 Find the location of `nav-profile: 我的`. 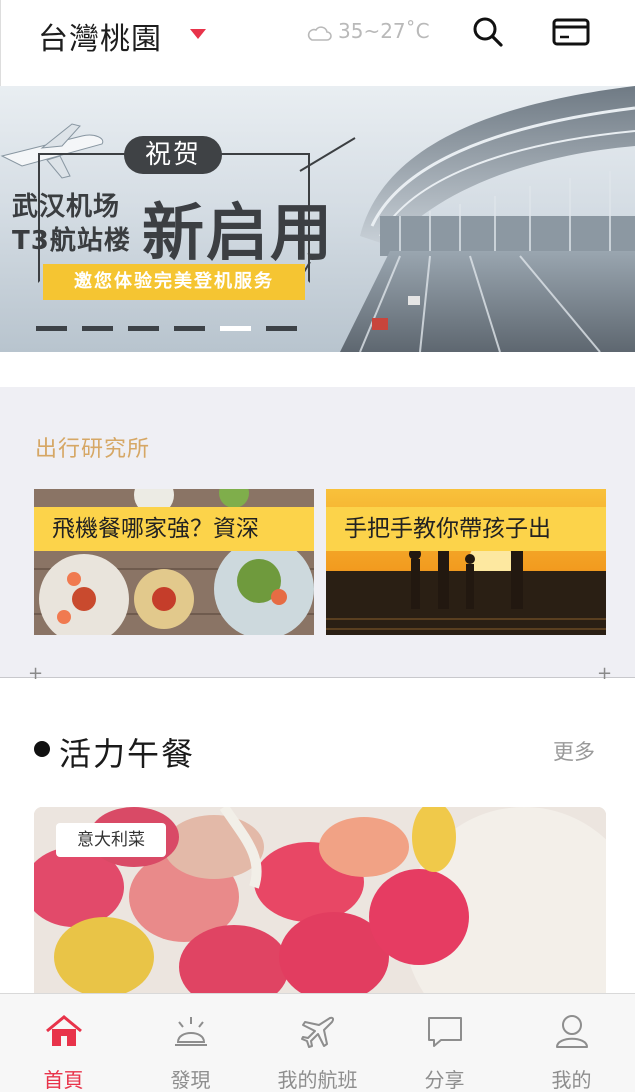

nav-profile: 我的 is located at coordinates (571, 1043).